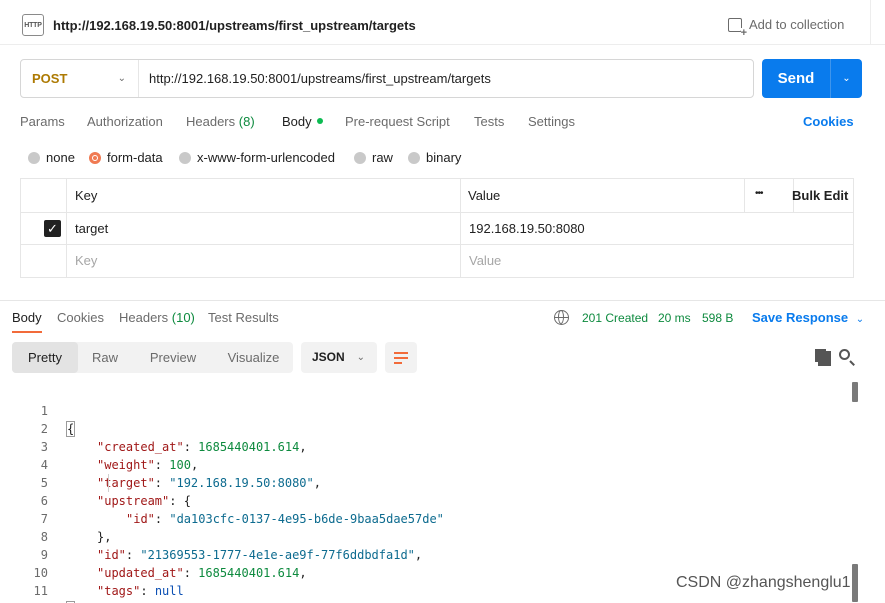 Image resolution: width=885 pixels, height=603 pixels. I want to click on view-visualize: Visualize, so click(253, 357).